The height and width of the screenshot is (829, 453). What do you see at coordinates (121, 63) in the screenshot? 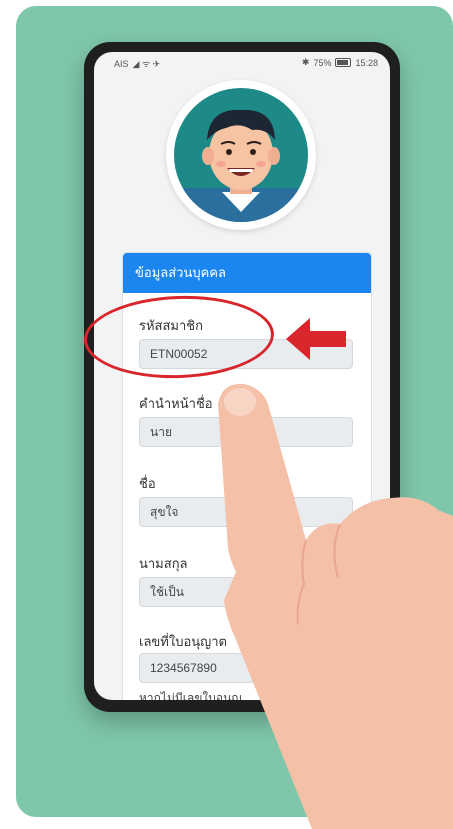
I see `carrier-label: AIS` at bounding box center [121, 63].